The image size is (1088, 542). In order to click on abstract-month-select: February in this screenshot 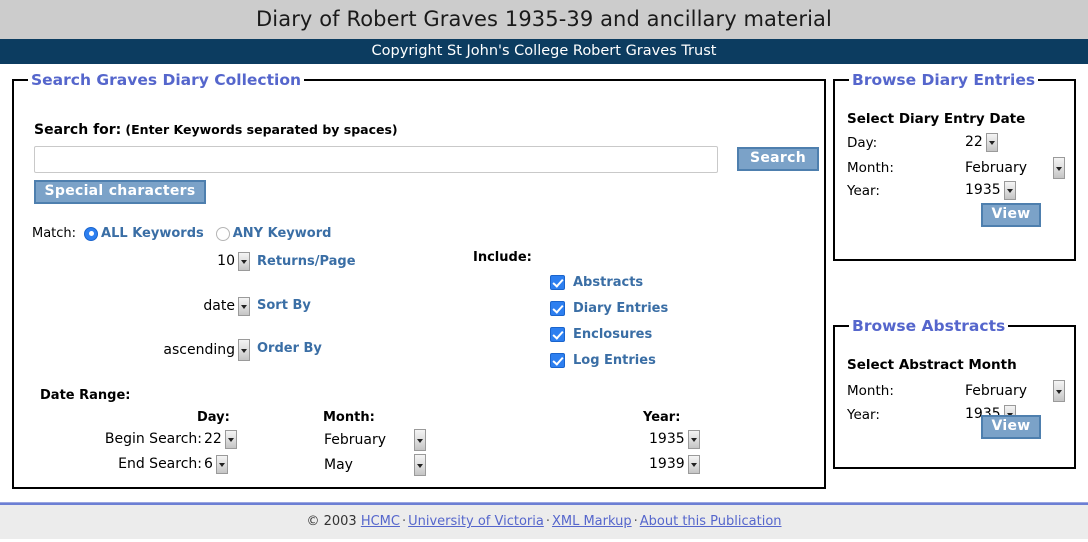, I will do `click(1015, 391)`.